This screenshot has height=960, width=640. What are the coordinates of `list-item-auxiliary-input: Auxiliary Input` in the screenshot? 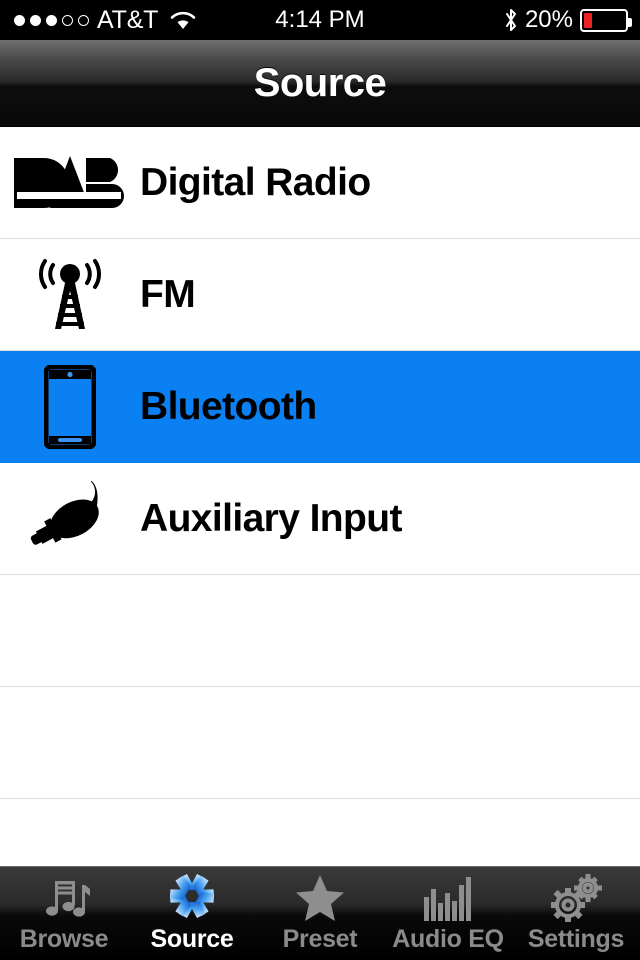 It's located at (320, 519).